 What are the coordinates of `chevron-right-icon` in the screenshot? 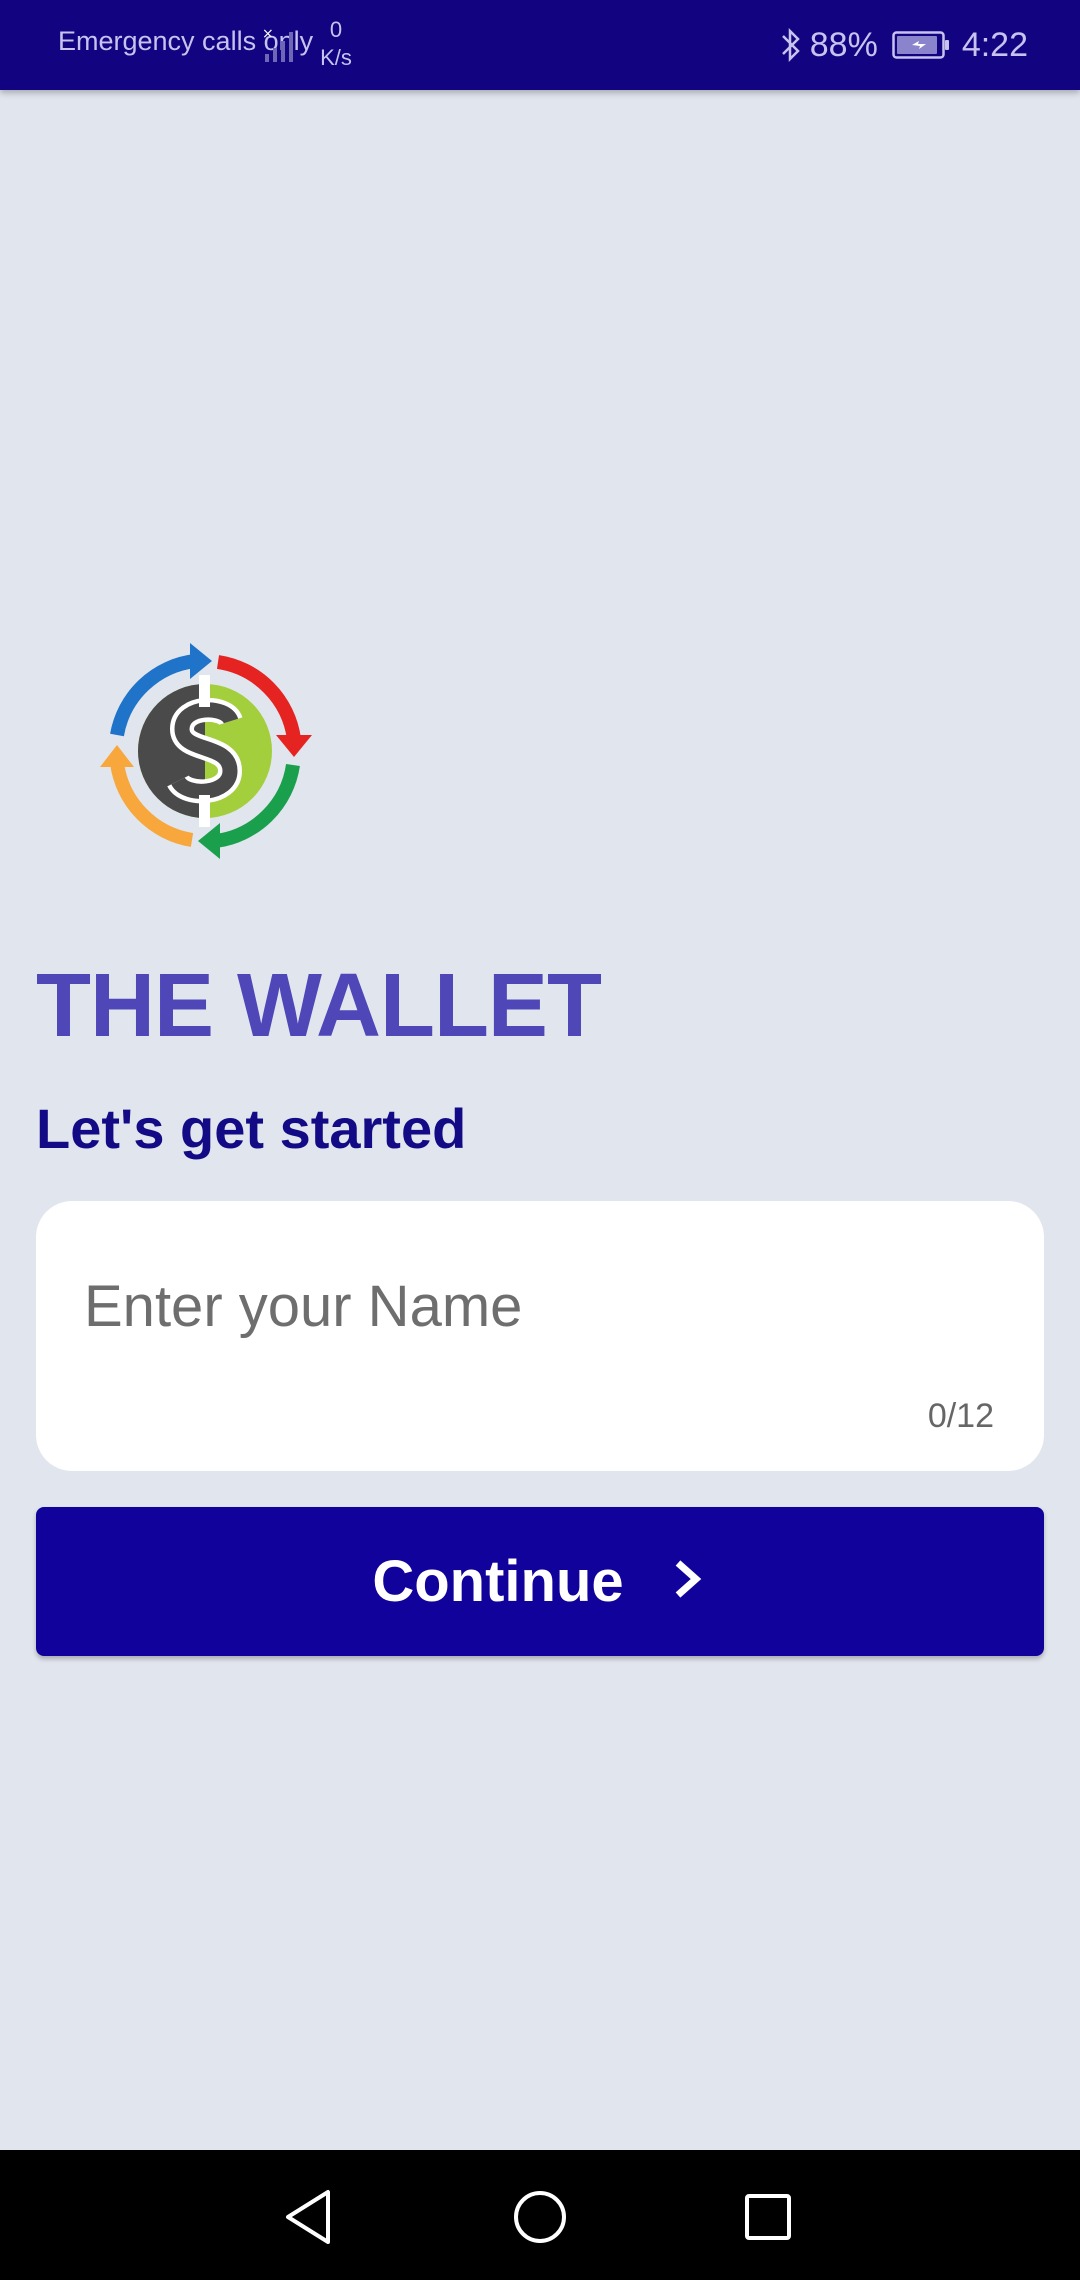 It's located at (688, 1578).